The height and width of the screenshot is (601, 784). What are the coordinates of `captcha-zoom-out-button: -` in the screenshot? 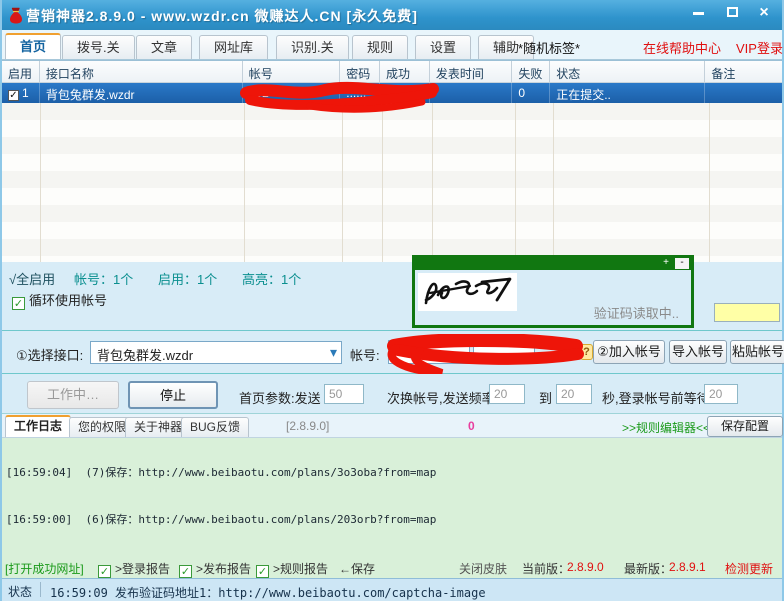 It's located at (682, 263).